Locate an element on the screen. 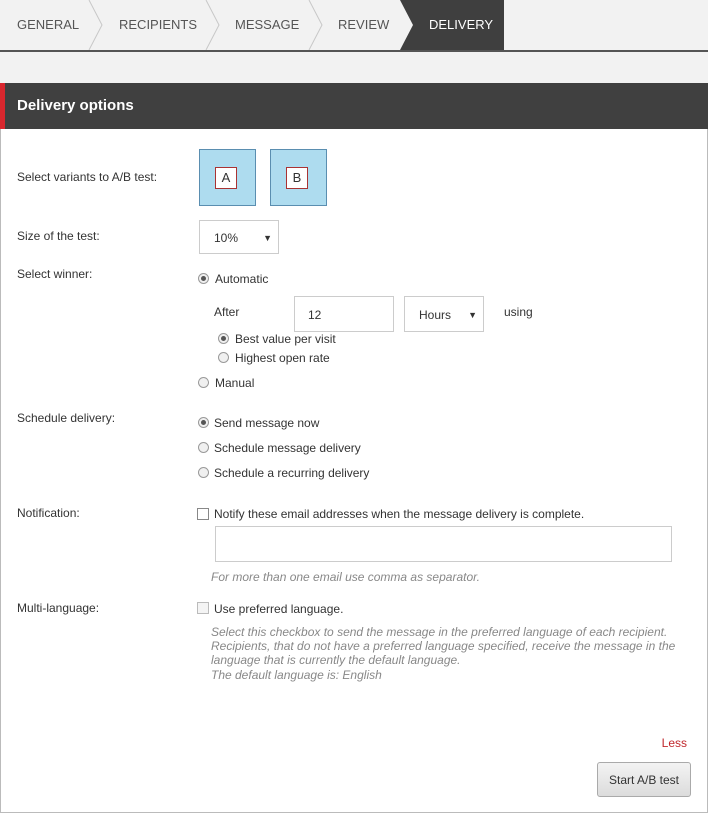  size-label: Size of the test: is located at coordinates (58, 236).